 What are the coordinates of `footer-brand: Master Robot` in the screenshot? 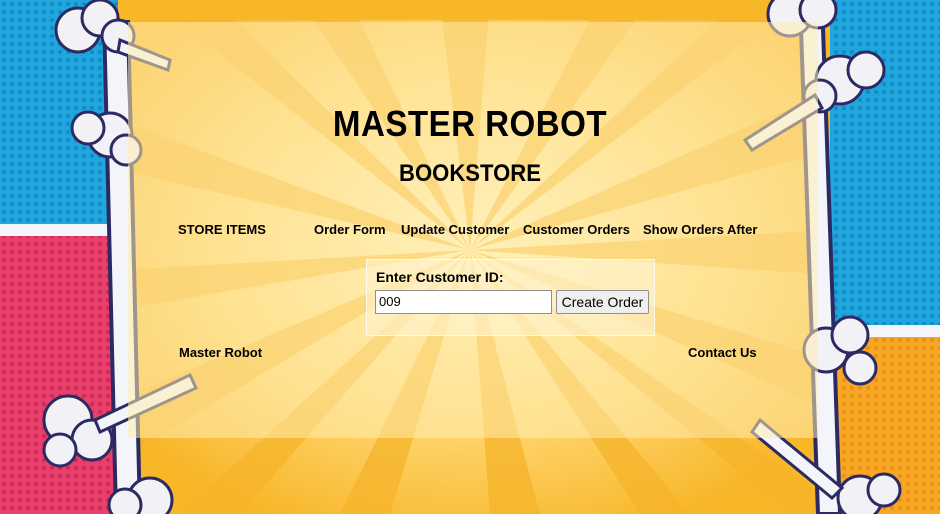 It's located at (221, 352).